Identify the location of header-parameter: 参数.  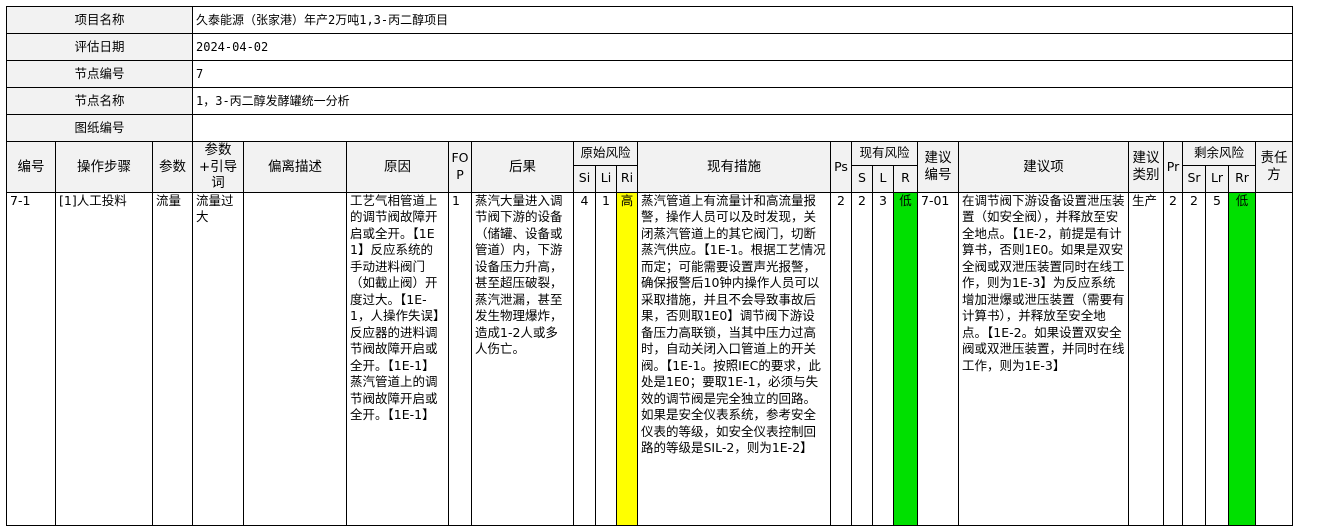
(172, 167).